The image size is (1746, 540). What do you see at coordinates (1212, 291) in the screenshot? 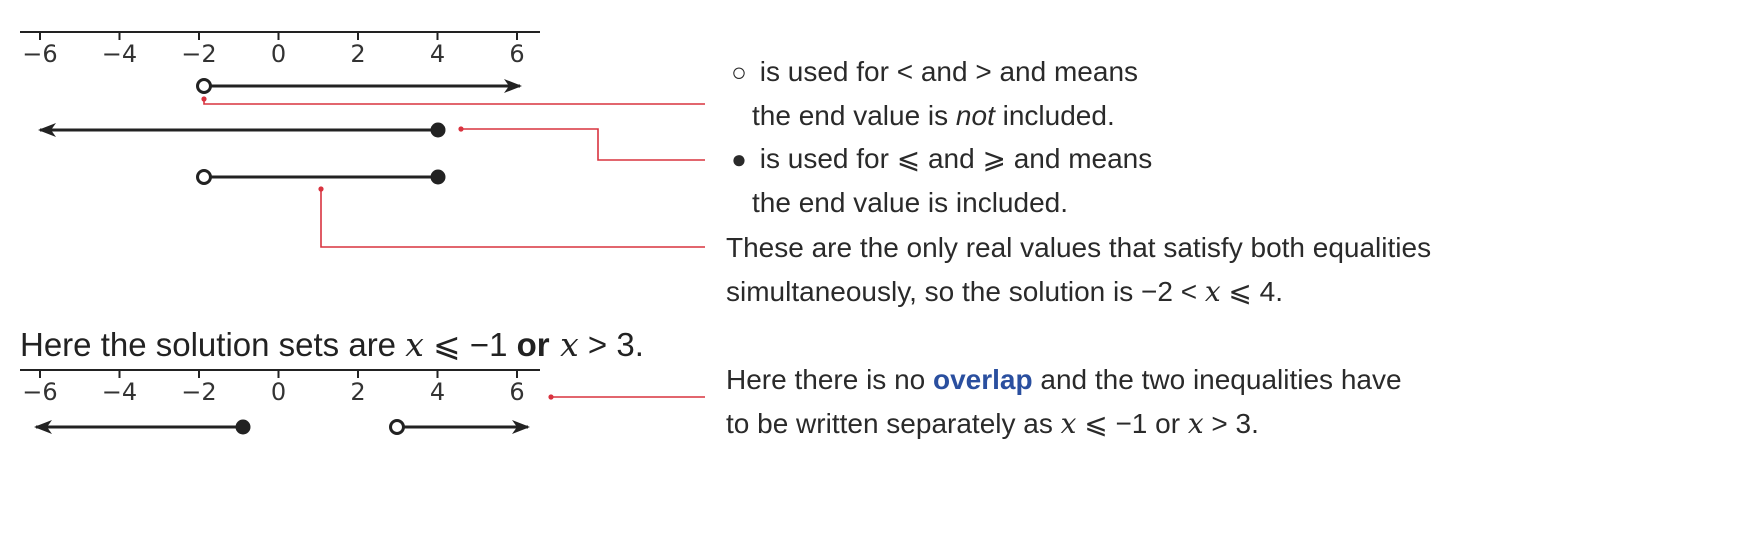
I see `note-overlap-variable: x` at bounding box center [1212, 291].